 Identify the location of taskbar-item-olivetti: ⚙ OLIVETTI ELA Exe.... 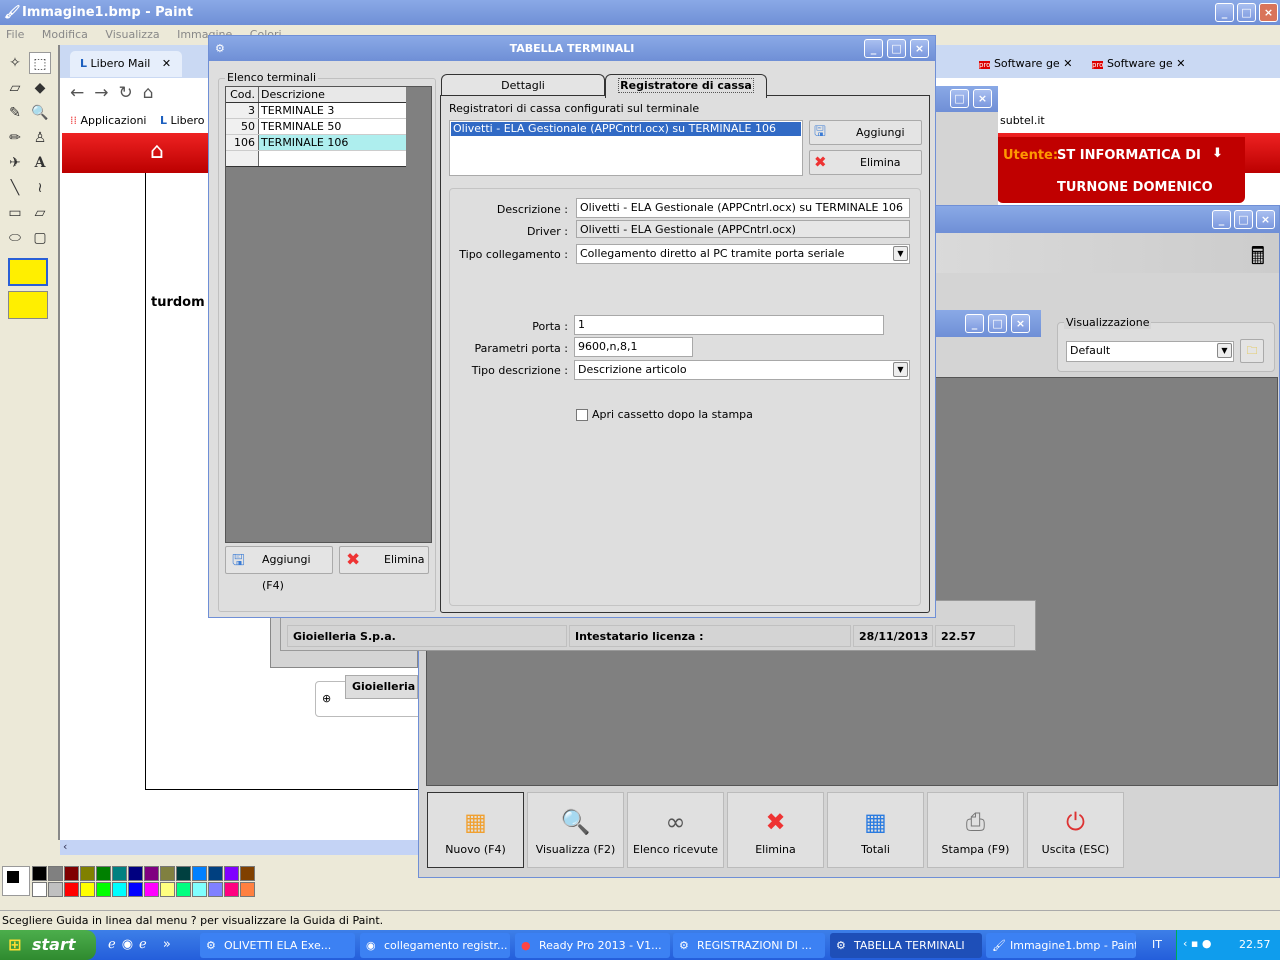
(277, 945).